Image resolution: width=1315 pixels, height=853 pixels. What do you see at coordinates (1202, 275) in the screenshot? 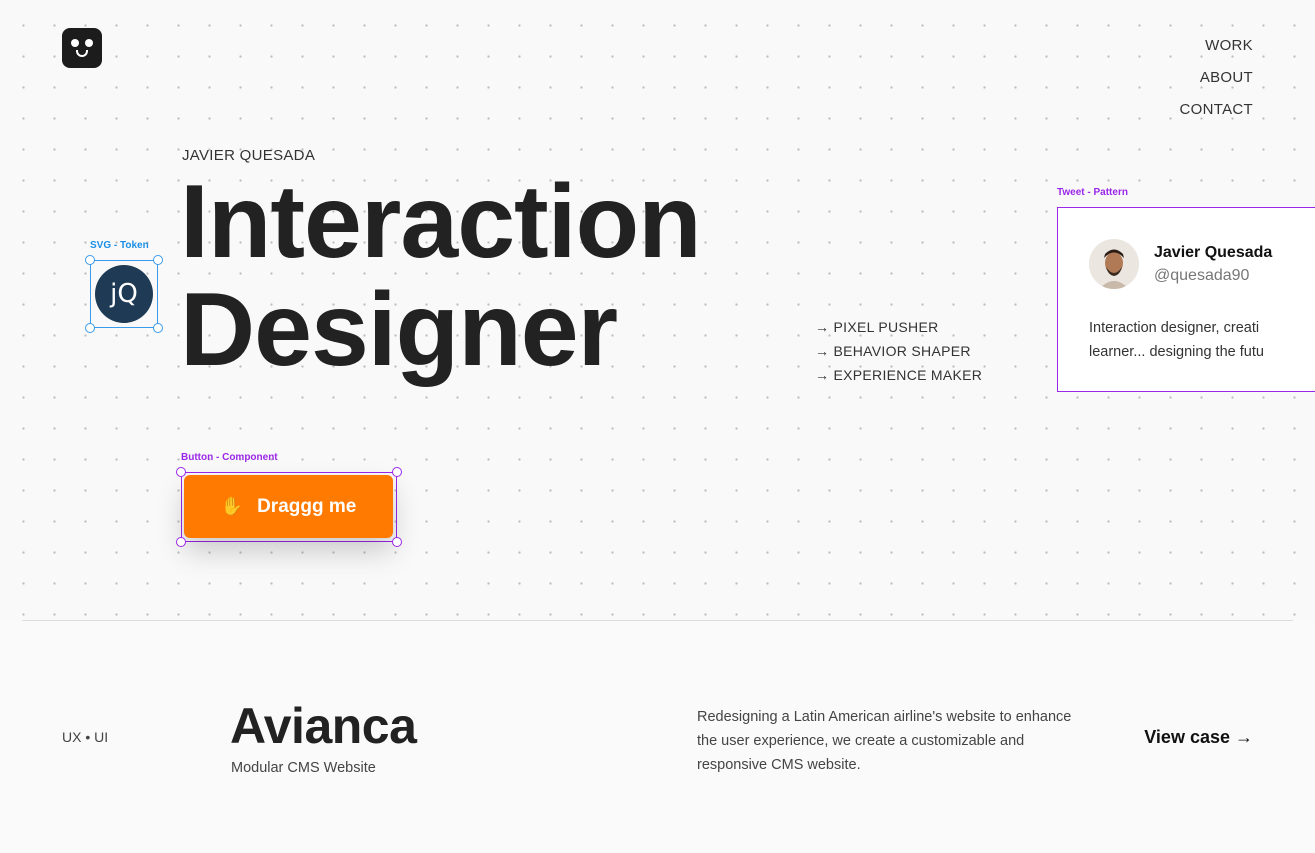
I see `tweet-handle: @quesada90` at bounding box center [1202, 275].